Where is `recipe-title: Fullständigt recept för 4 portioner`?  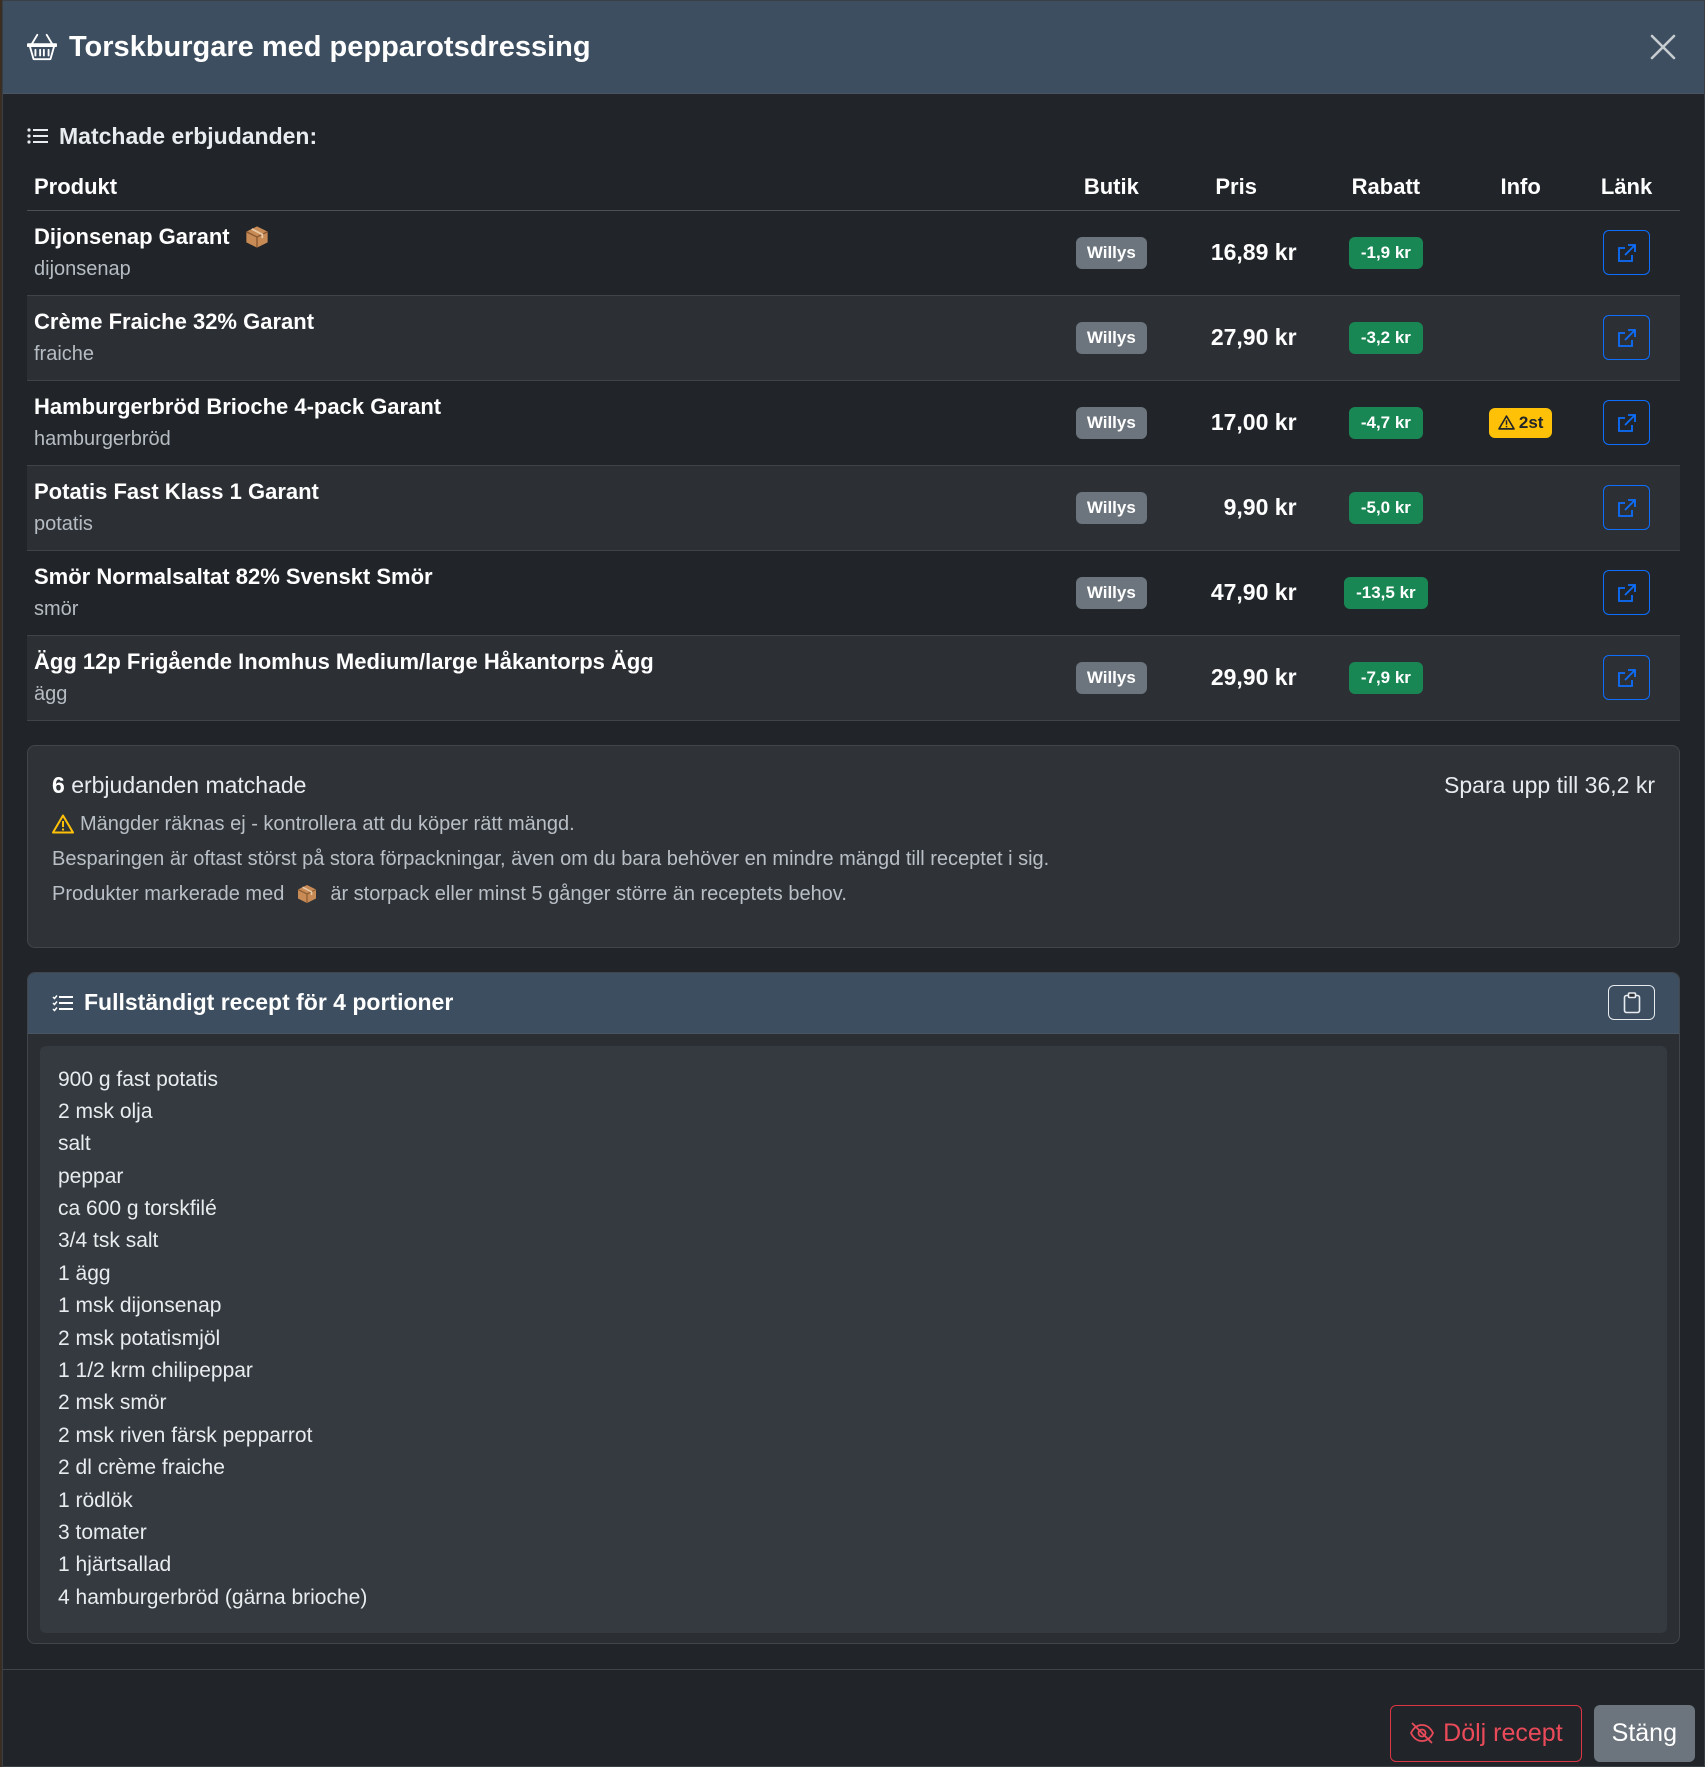
recipe-title: Fullständigt recept för 4 portioner is located at coordinates (252, 1002).